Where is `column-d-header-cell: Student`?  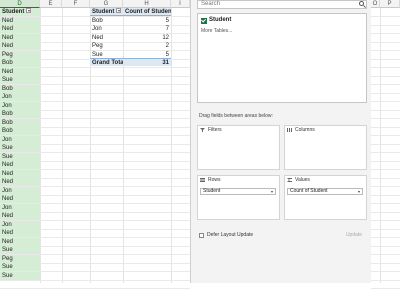 column-d-header-cell: Student is located at coordinates (20, 12).